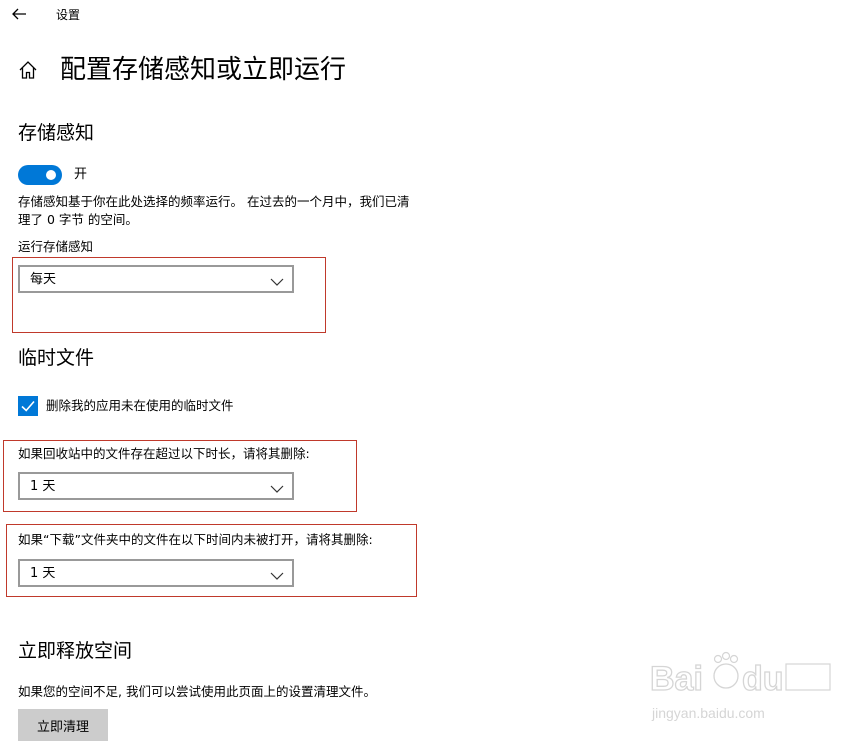  I want to click on storage-sense-toggle-label: 开, so click(81, 174).